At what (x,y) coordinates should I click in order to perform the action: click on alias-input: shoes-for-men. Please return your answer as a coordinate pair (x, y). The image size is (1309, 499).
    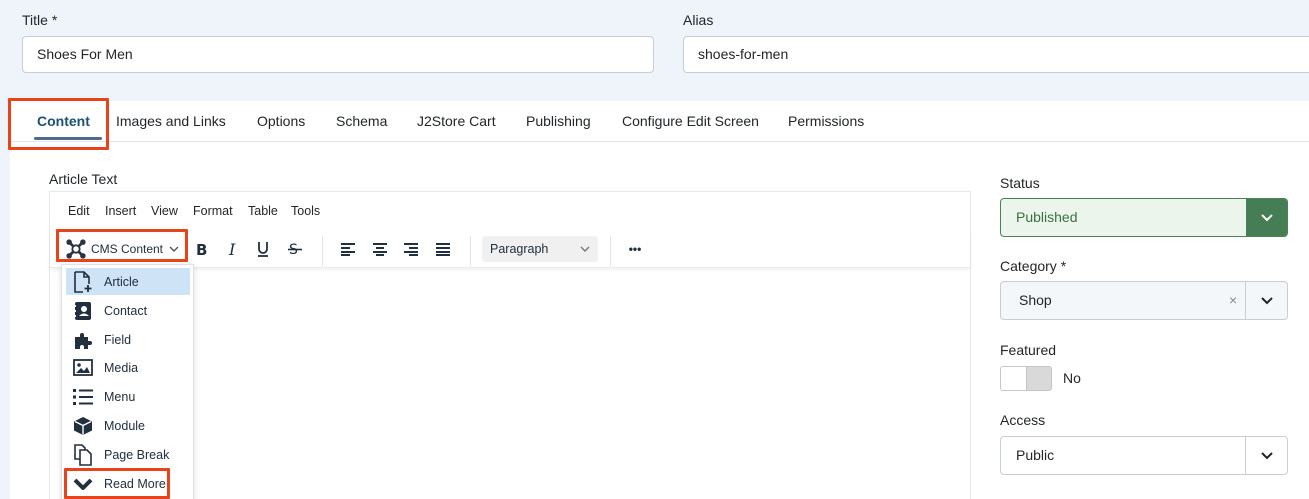
    Looking at the image, I should click on (996, 54).